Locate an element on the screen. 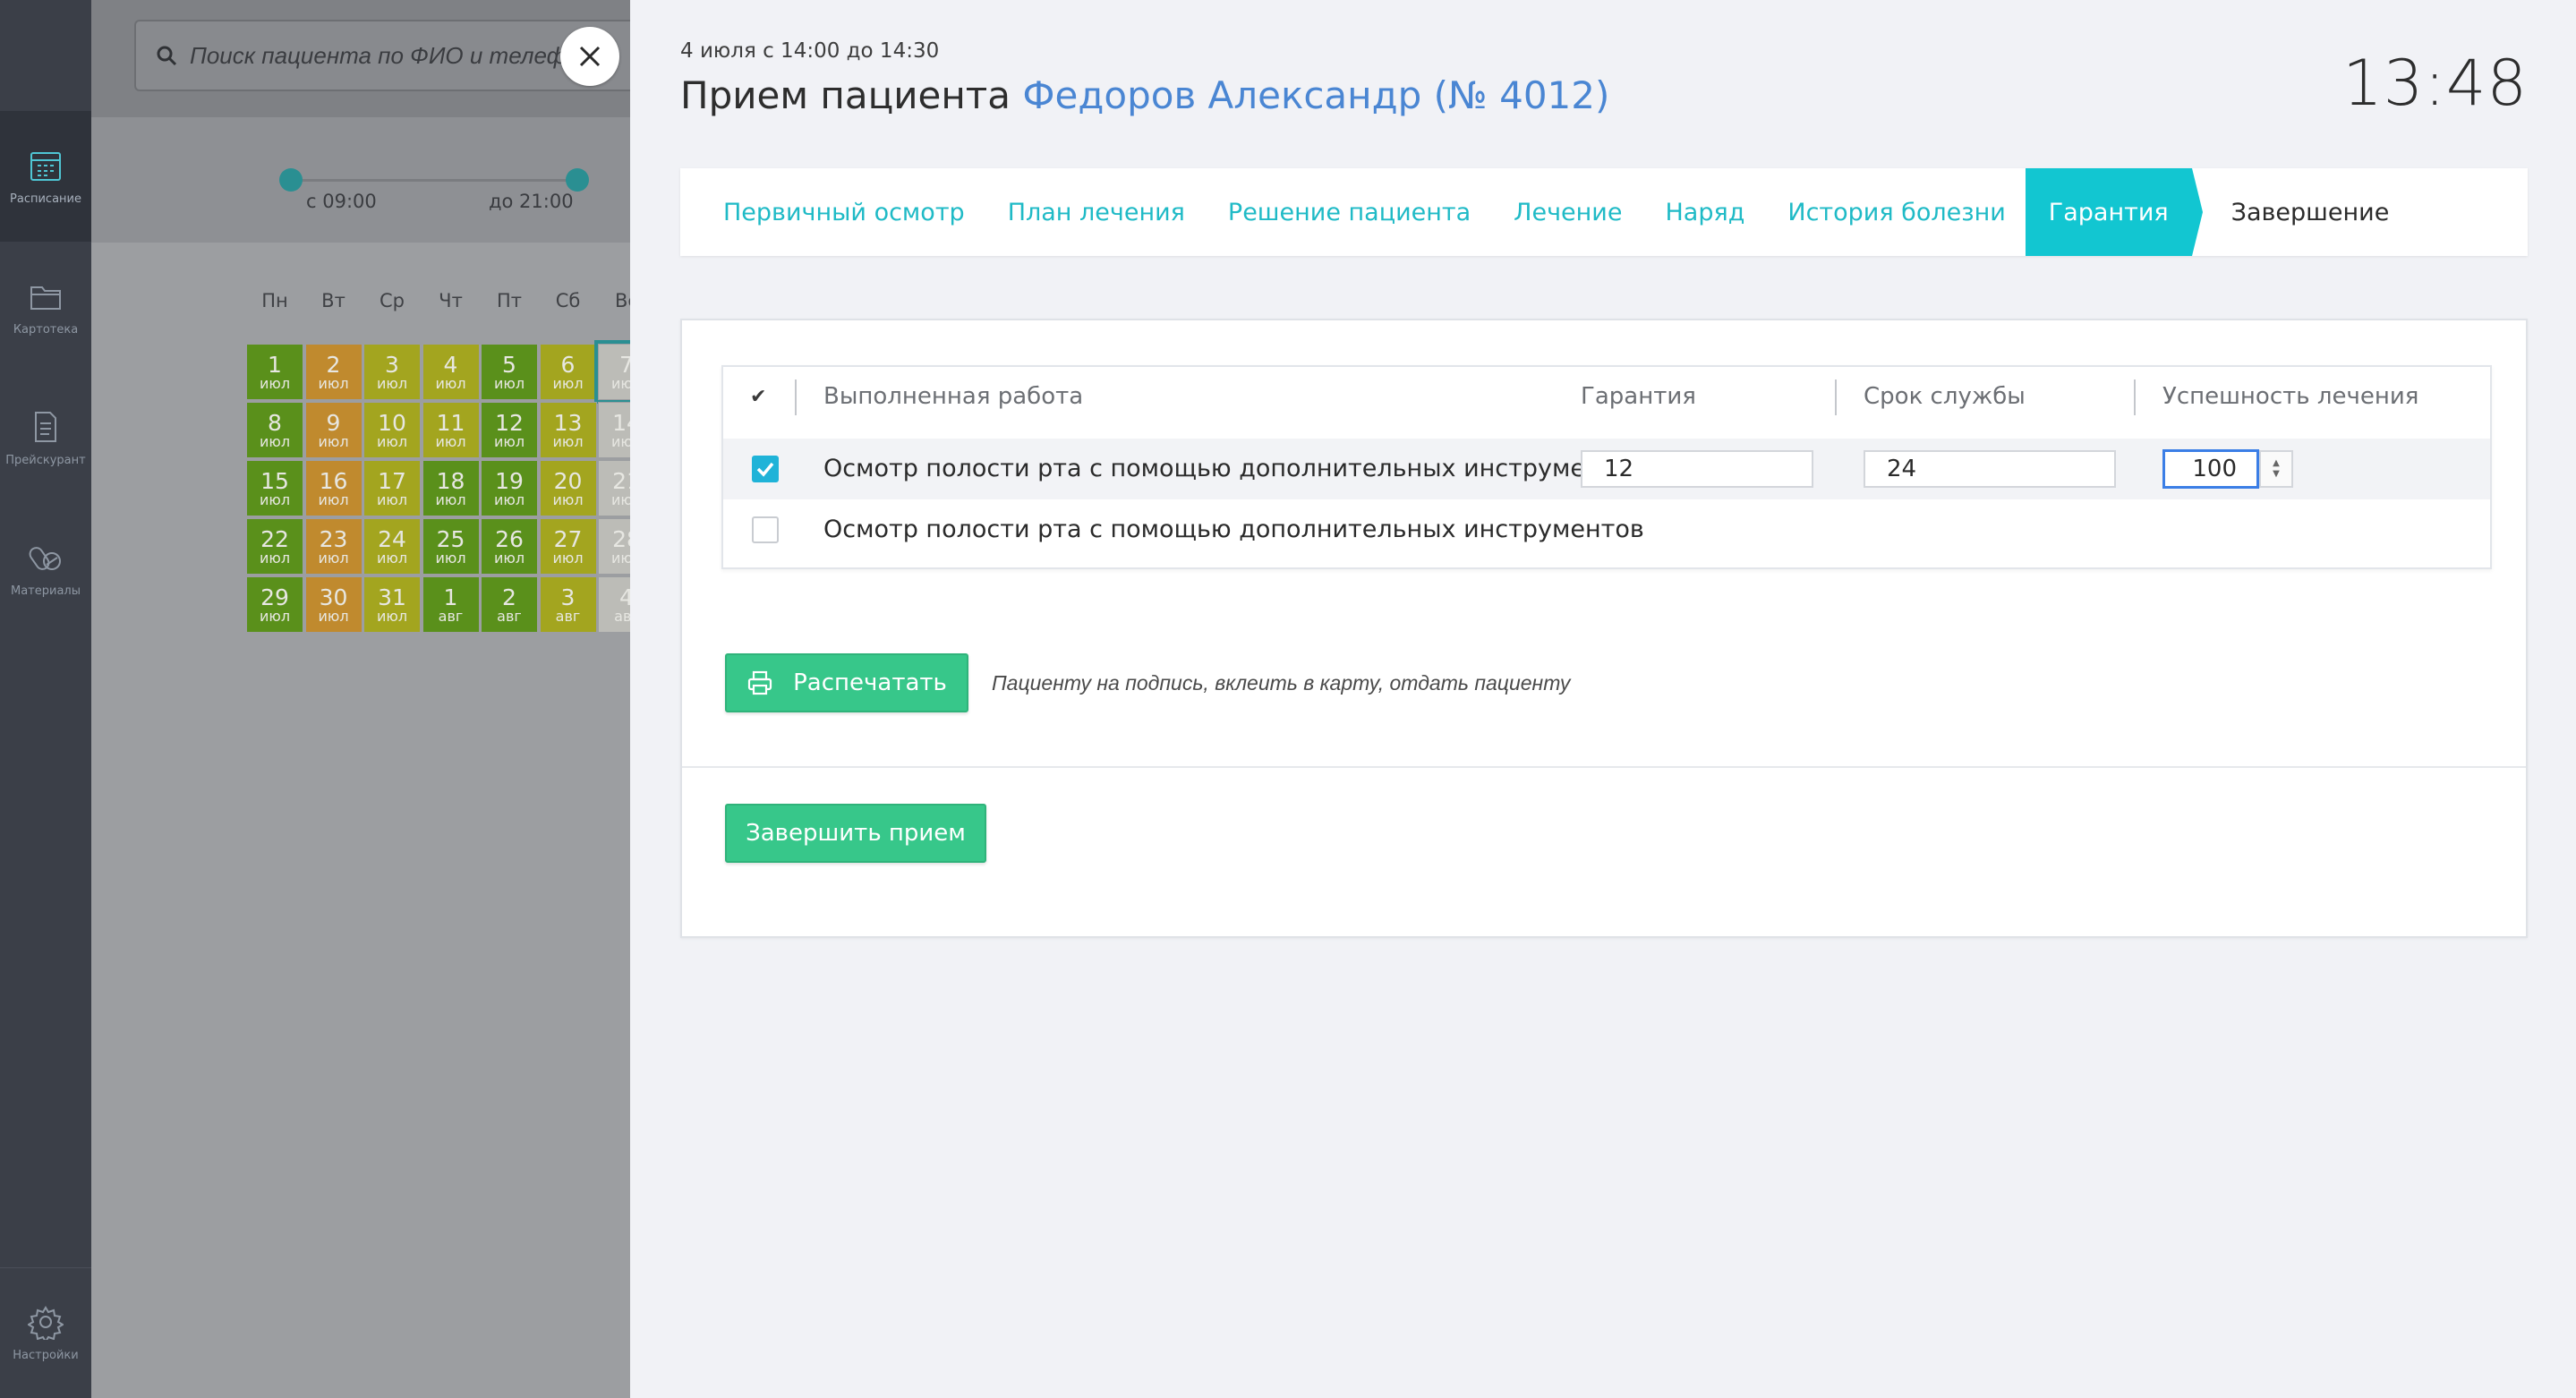  finish-appointment-button: Завершить прием is located at coordinates (855, 833).